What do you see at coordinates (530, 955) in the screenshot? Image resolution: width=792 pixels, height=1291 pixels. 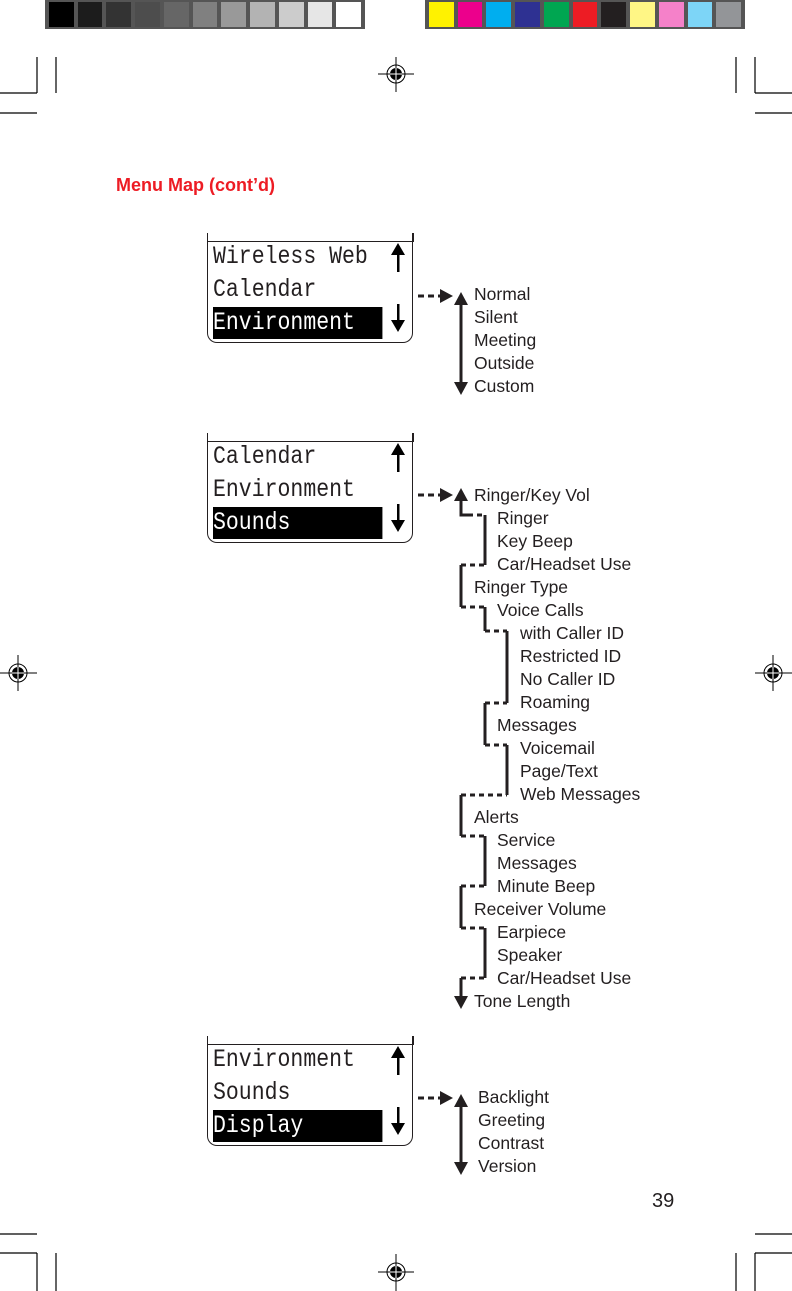 I see `submenu-item: Speaker` at bounding box center [530, 955].